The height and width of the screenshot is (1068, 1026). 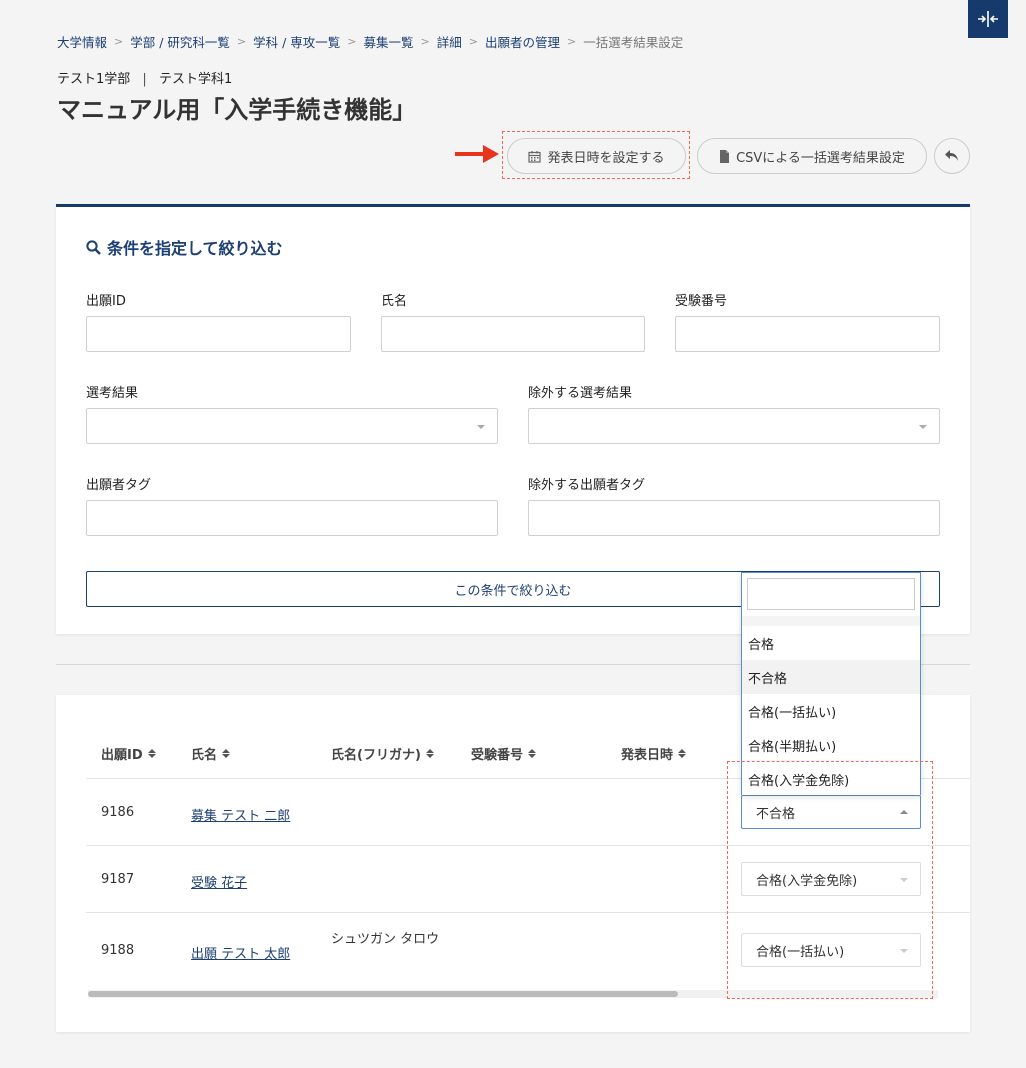 I want to click on cell-id: 9187, so click(x=118, y=879).